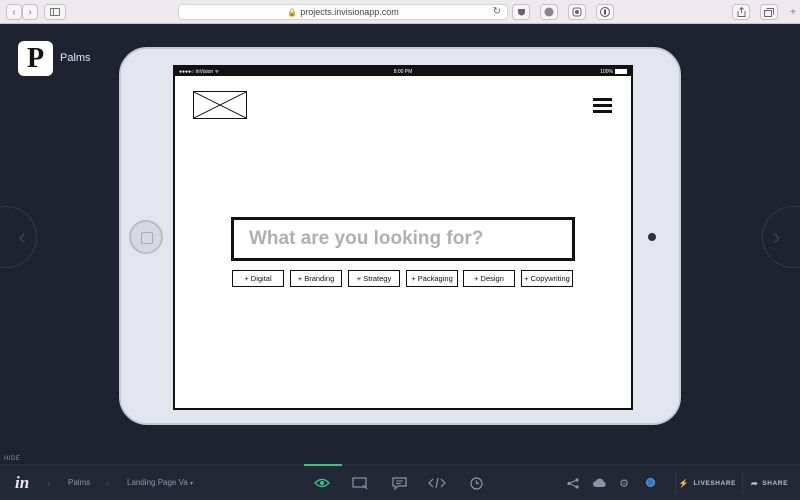 The width and height of the screenshot is (800, 500). What do you see at coordinates (573, 483) in the screenshot?
I see `share-nodes-icon` at bounding box center [573, 483].